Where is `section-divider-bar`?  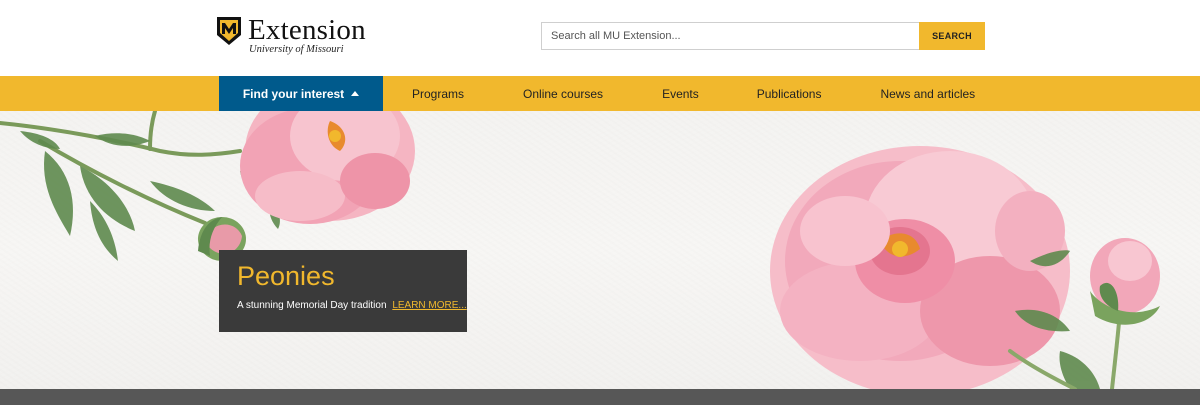
section-divider-bar is located at coordinates (600, 397).